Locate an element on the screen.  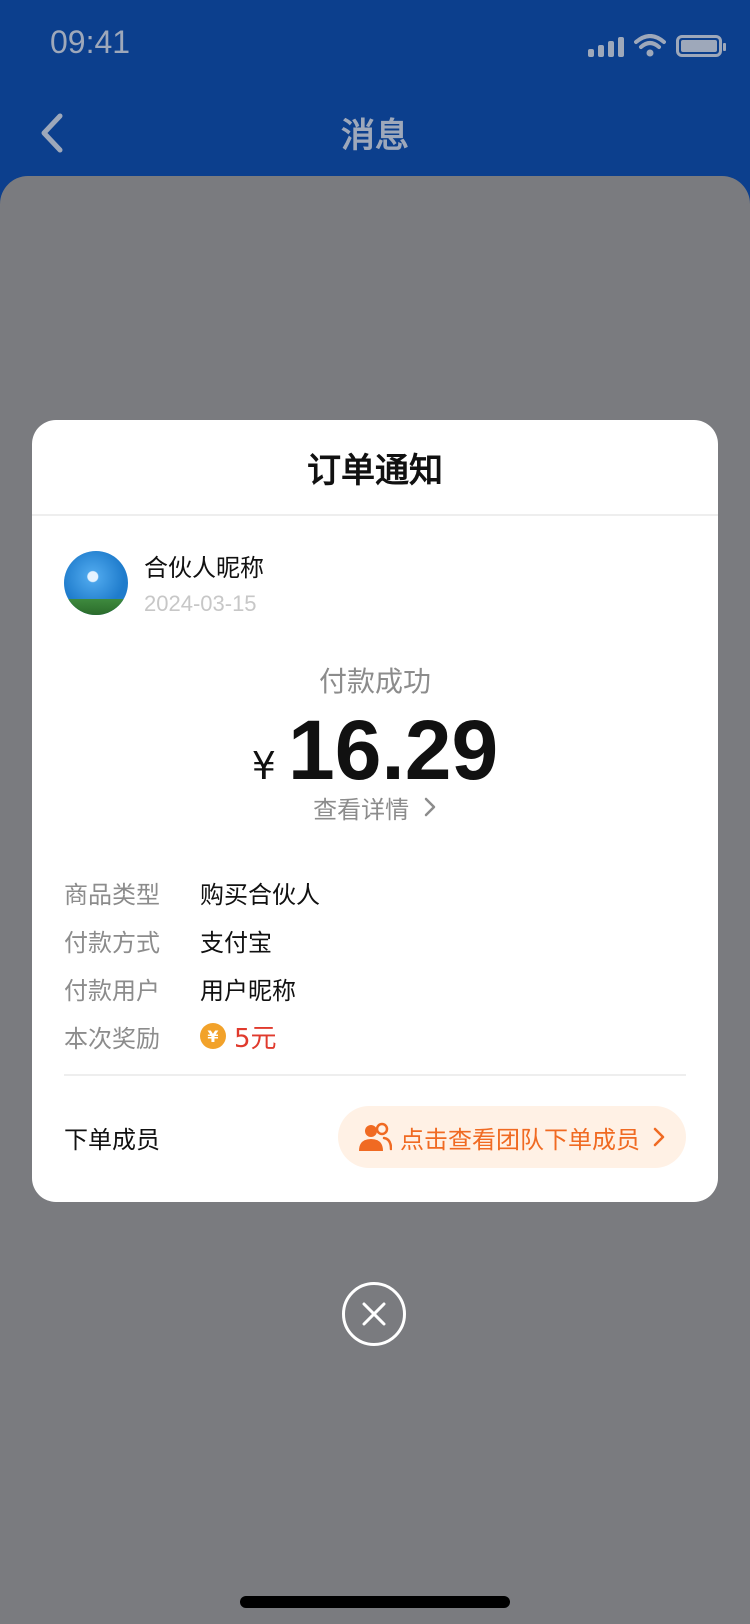
modal-title: 订单通知 is located at coordinates (375, 468).